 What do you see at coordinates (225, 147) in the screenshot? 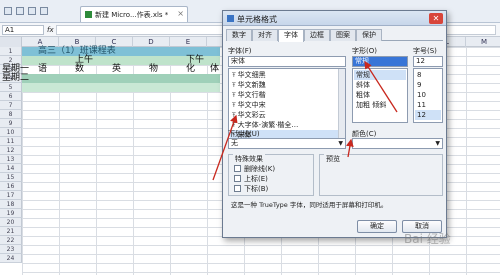
I see `arrow-to-font-list` at bounding box center [225, 147].